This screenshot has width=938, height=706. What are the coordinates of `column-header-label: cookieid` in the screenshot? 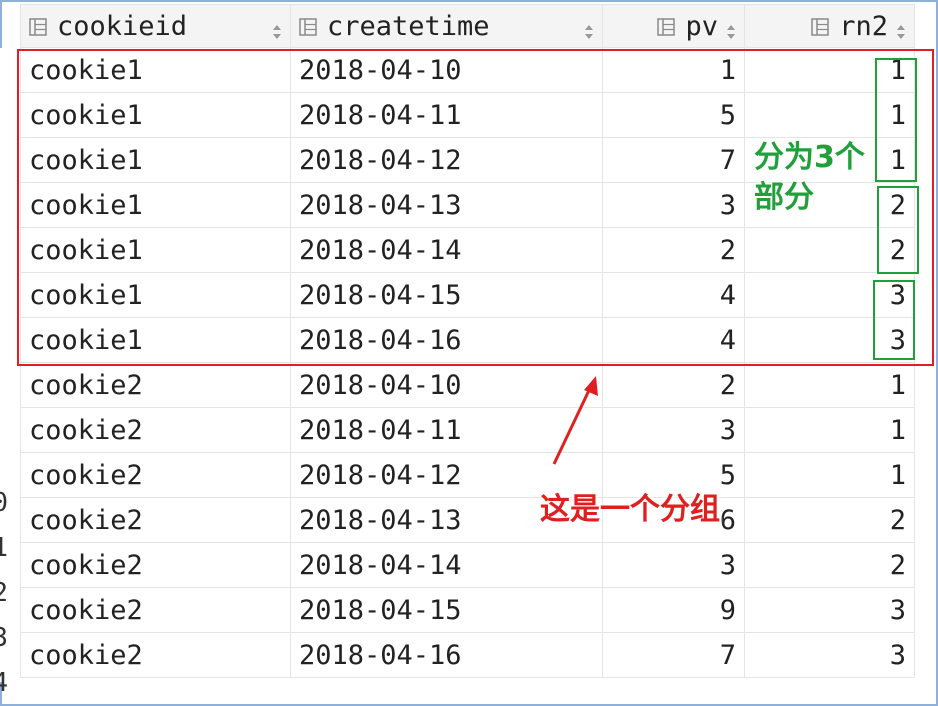 It's located at (122, 26).